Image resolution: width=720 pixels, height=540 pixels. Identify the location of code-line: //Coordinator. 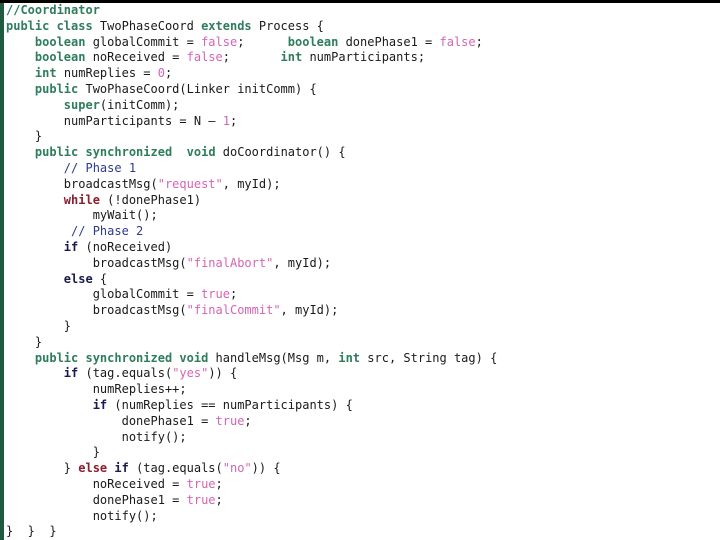
(363, 11).